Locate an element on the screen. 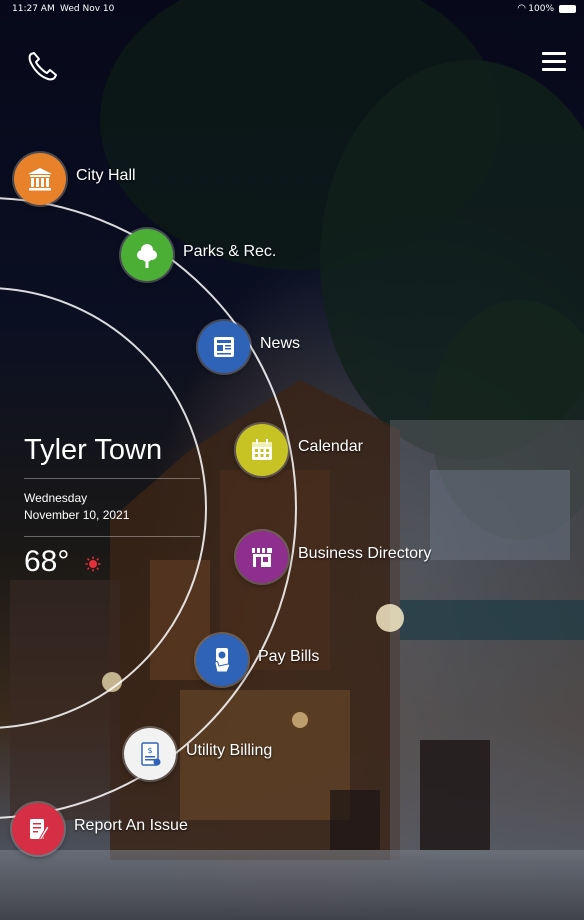 The image size is (584, 920). utility-bill-icon: $ is located at coordinates (151, 754).